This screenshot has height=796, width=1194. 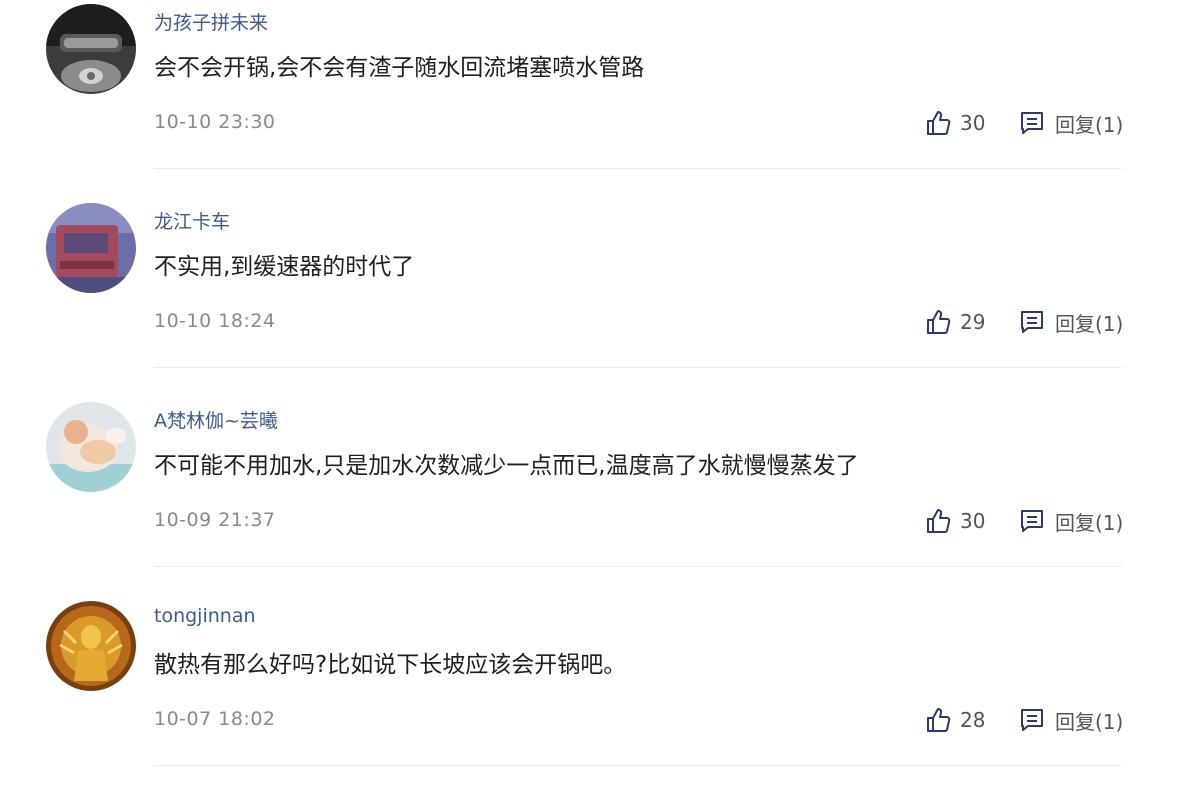 I want to click on comment-text: 会不会开锅,会不会有渣子随水回流堵塞喷水管路, so click(x=399, y=68).